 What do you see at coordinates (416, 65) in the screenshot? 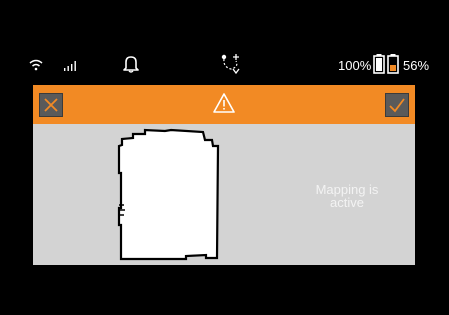
I see `battery-level-secondary: 56%` at bounding box center [416, 65].